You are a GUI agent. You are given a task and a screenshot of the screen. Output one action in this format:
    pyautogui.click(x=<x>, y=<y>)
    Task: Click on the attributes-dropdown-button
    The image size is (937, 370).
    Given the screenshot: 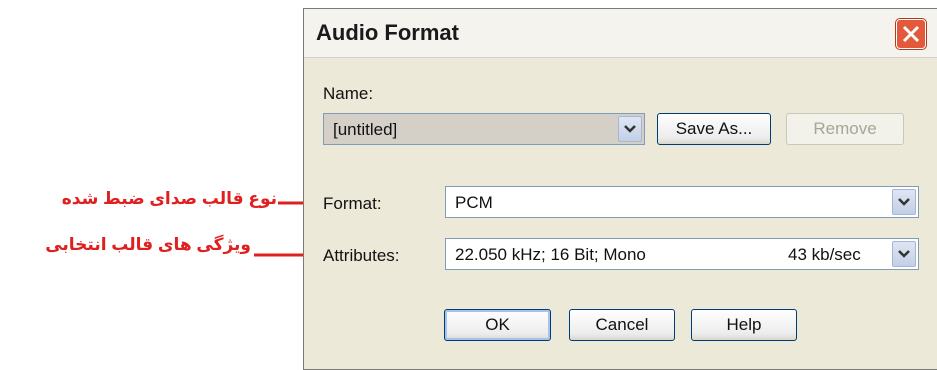 What is the action you would take?
    pyautogui.click(x=904, y=254)
    